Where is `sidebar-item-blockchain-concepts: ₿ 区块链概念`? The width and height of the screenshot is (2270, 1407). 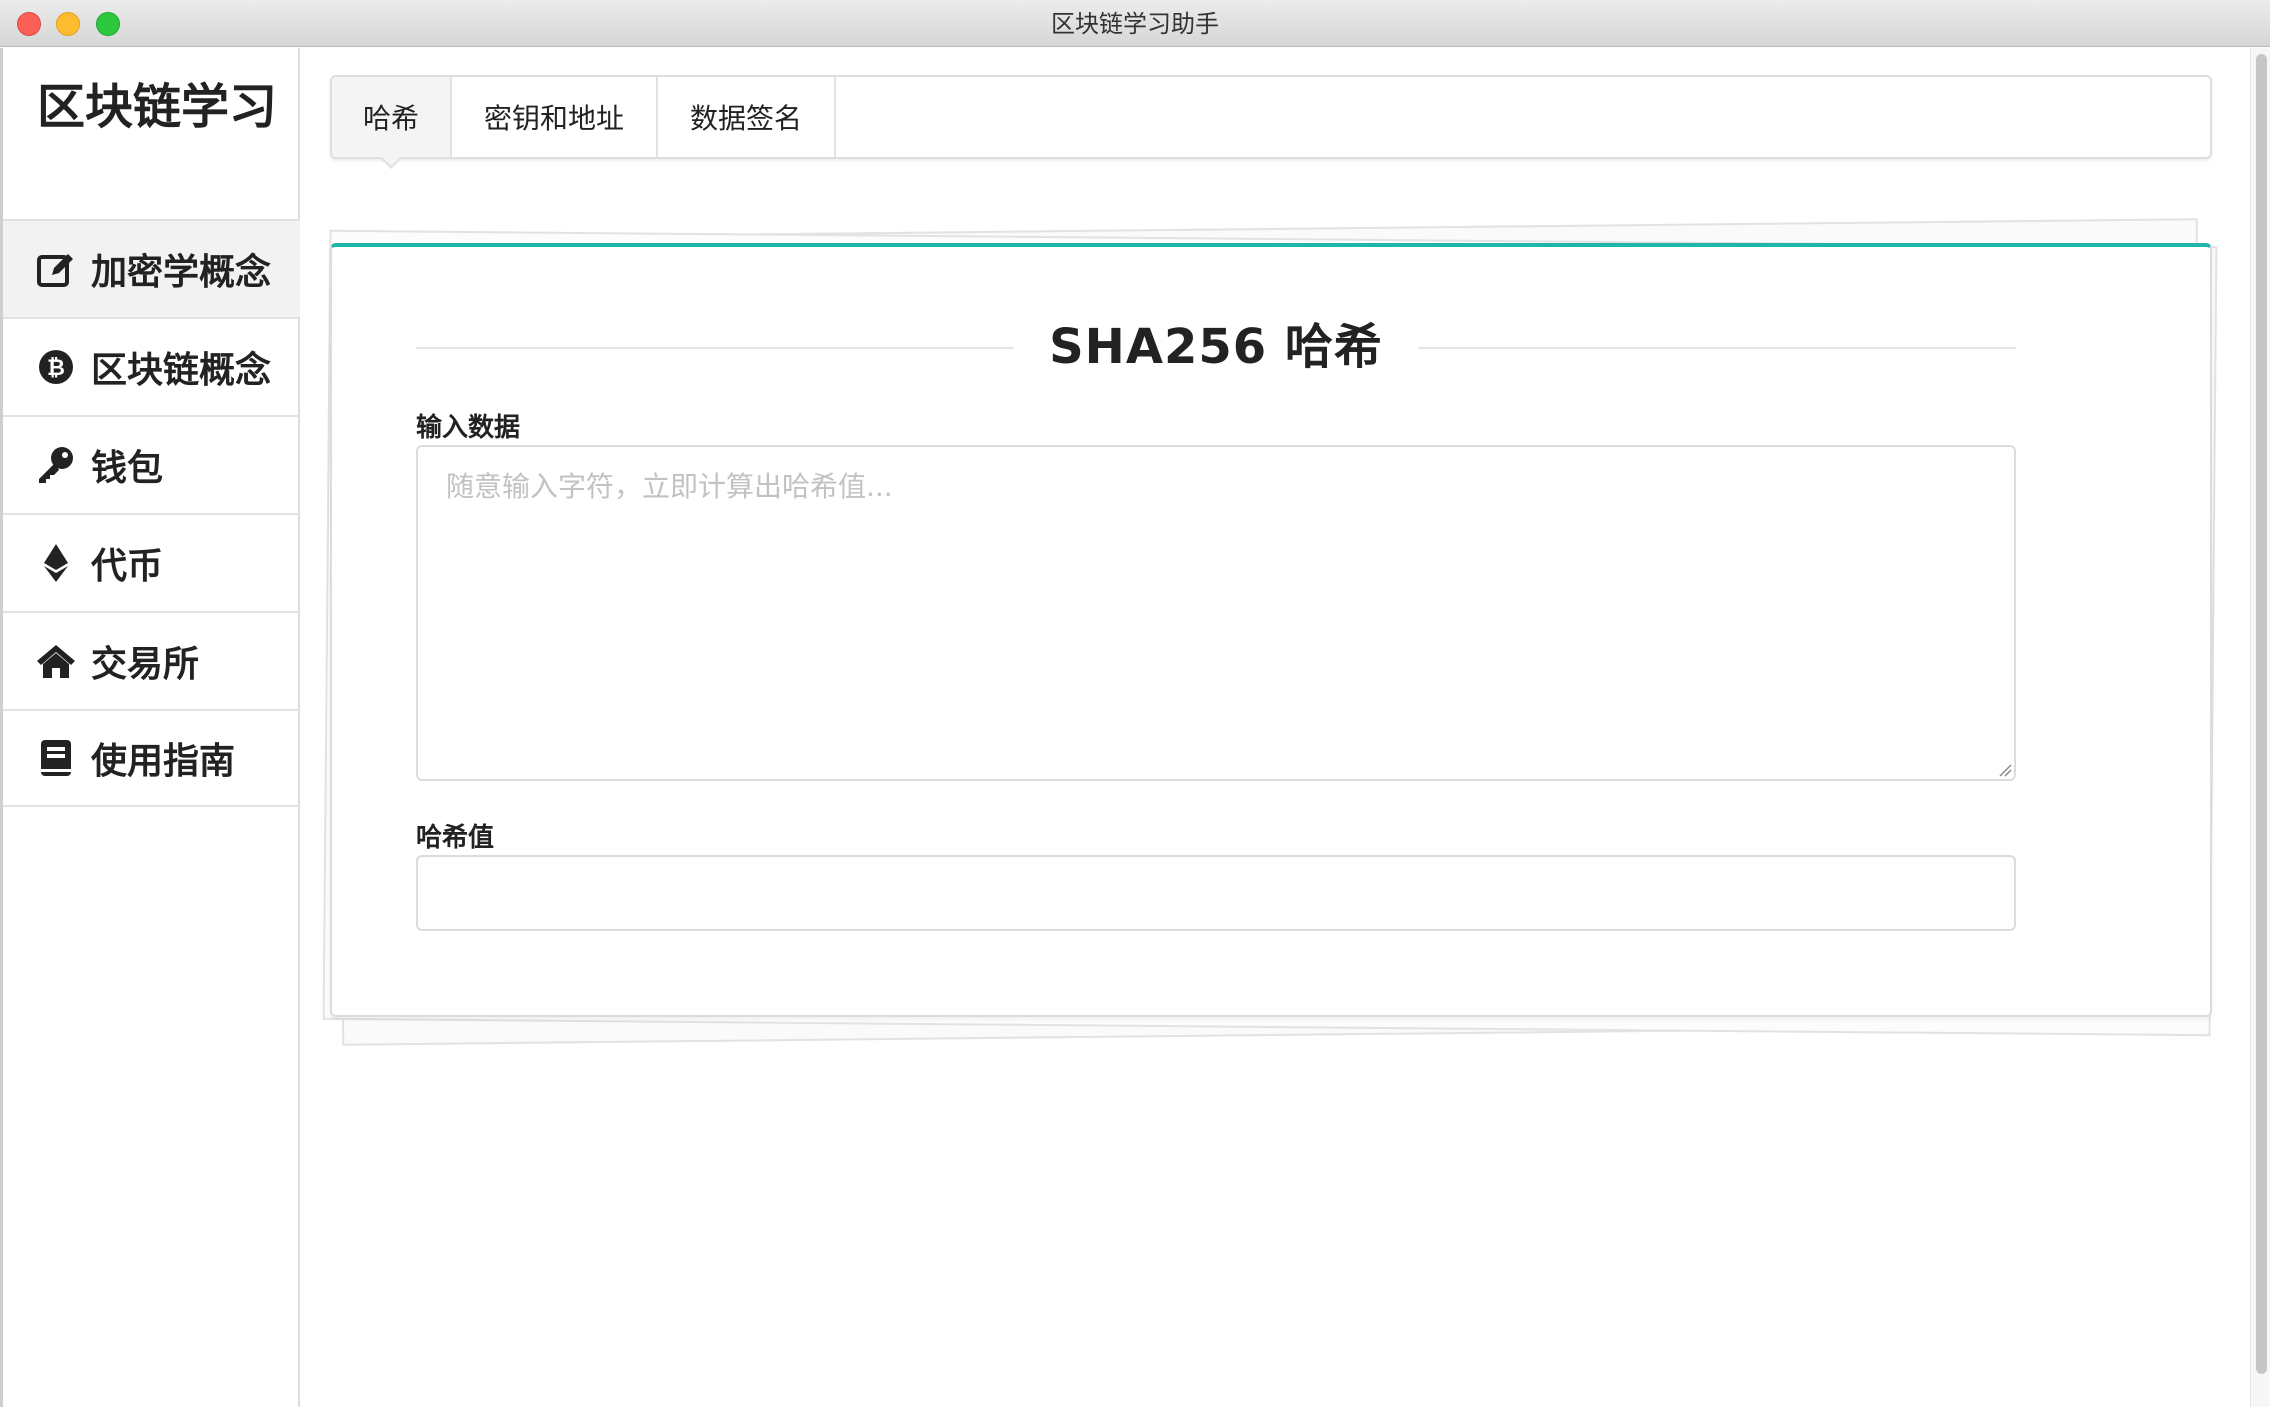
sidebar-item-blockchain-concepts: ₿ 区块链概念 is located at coordinates (152, 366).